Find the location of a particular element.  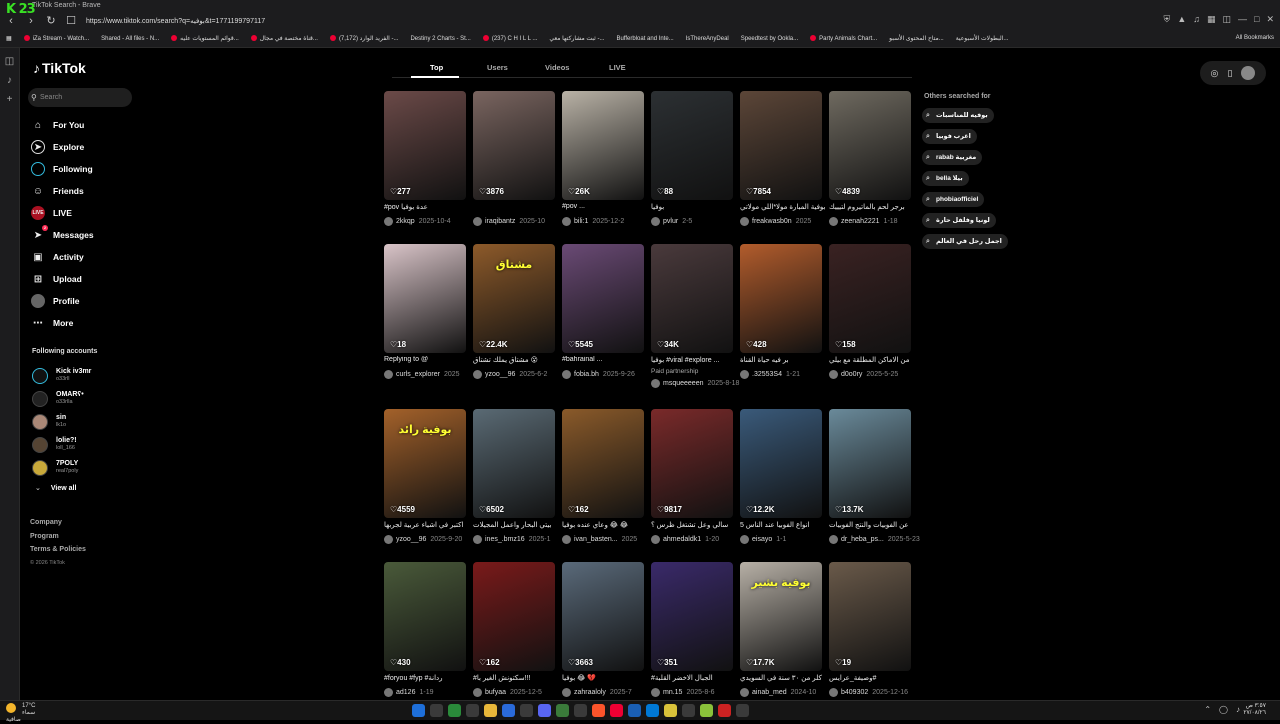

extensions-icon: ▦ is located at coordinates (1211, 19).